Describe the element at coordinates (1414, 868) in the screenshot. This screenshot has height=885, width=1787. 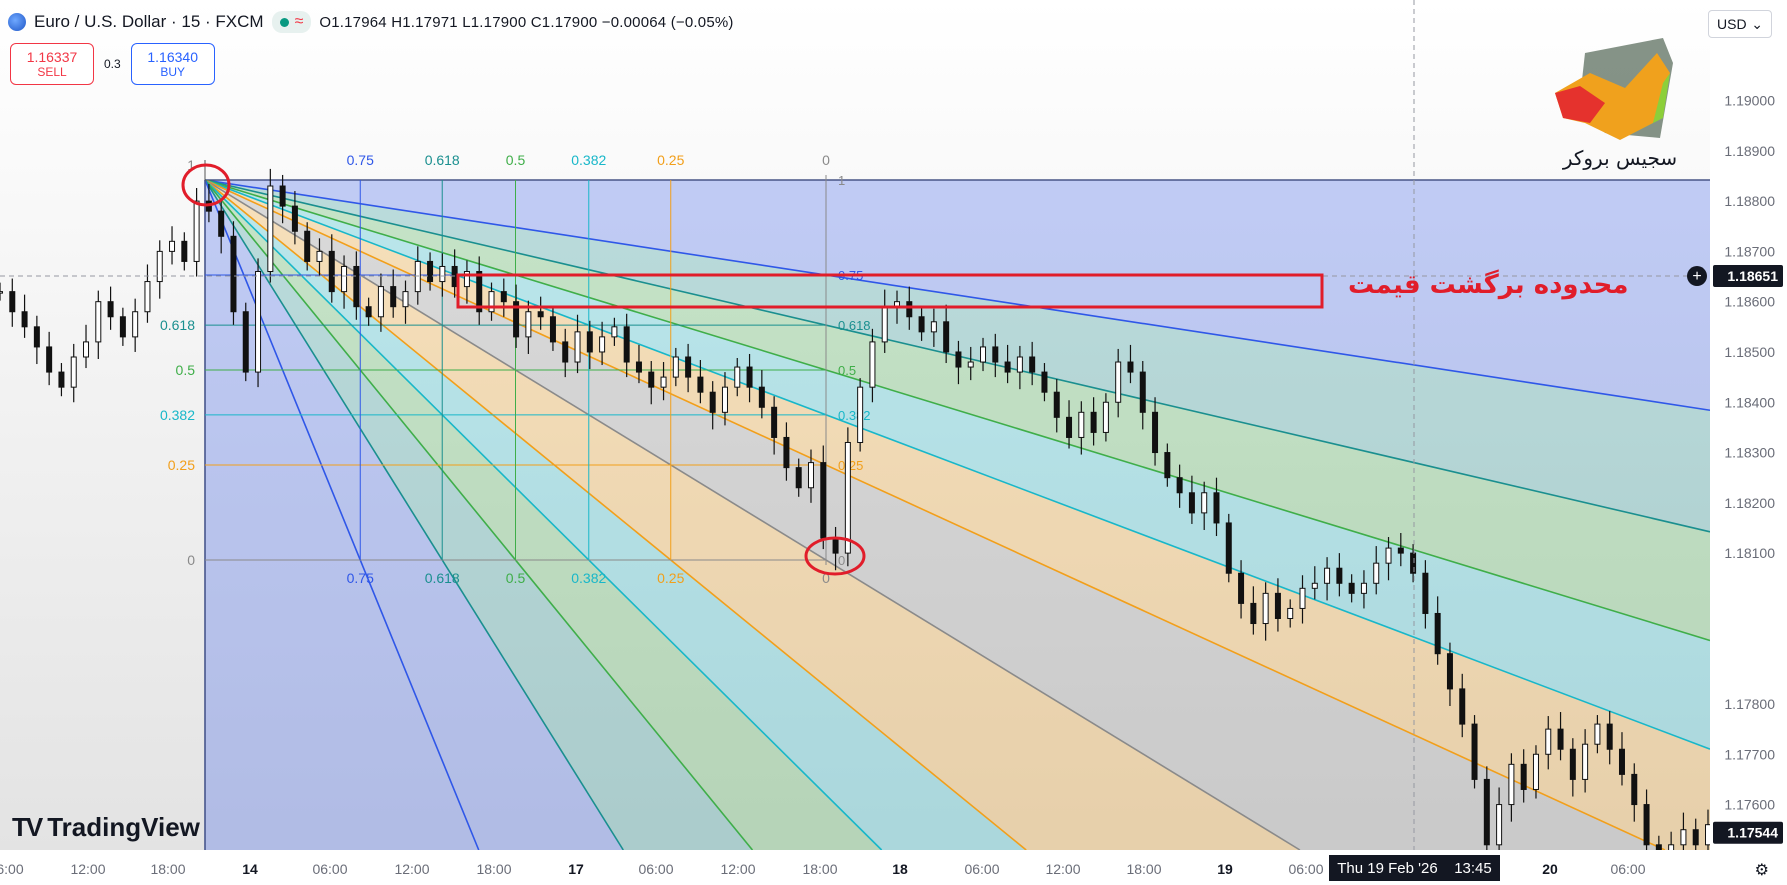
I see `crosshair-date-label: Thu 19 Feb '26 13:45` at that location.